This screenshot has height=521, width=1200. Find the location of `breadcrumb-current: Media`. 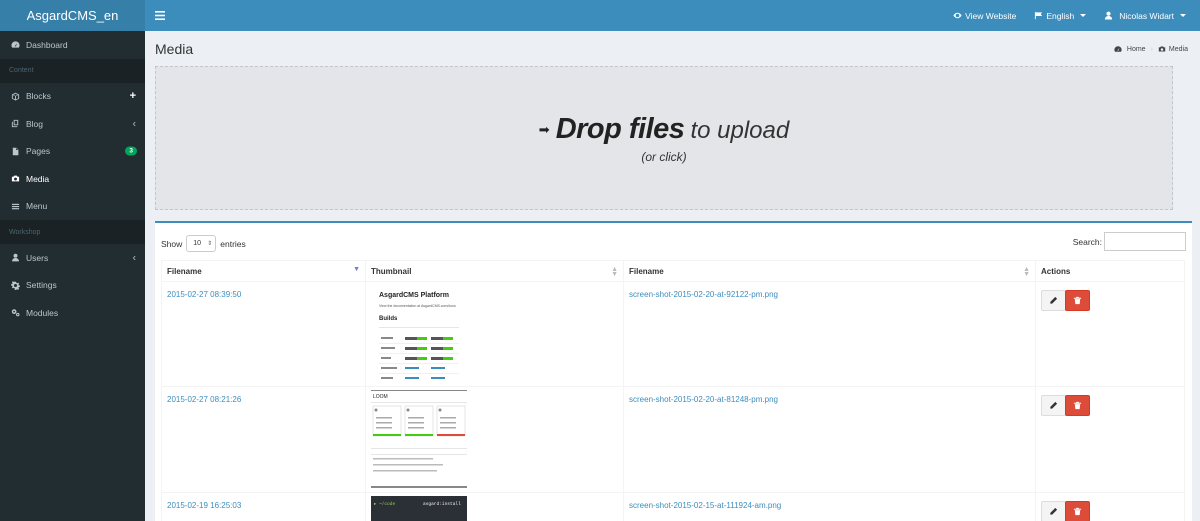

breadcrumb-current: Media is located at coordinates (1178, 49).